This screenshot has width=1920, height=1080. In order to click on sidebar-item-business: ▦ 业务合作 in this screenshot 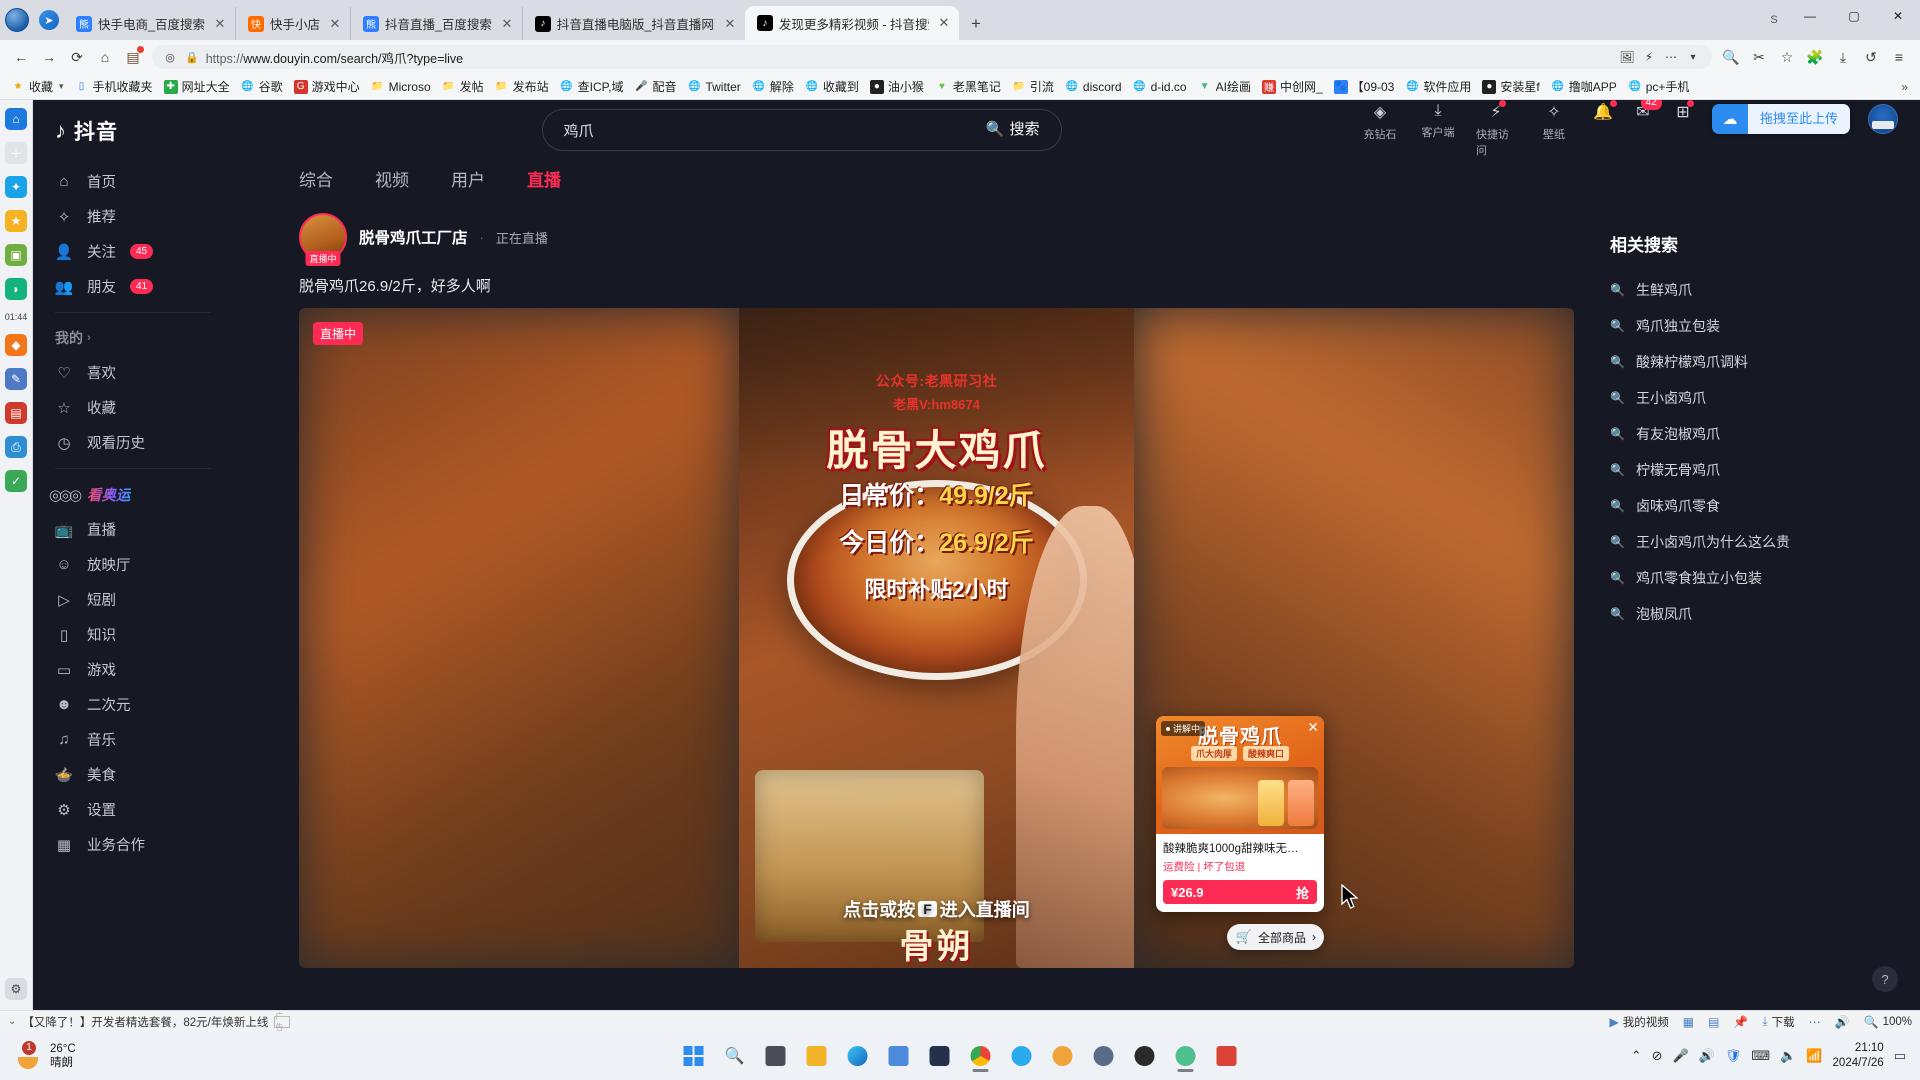, I will do `click(133, 844)`.